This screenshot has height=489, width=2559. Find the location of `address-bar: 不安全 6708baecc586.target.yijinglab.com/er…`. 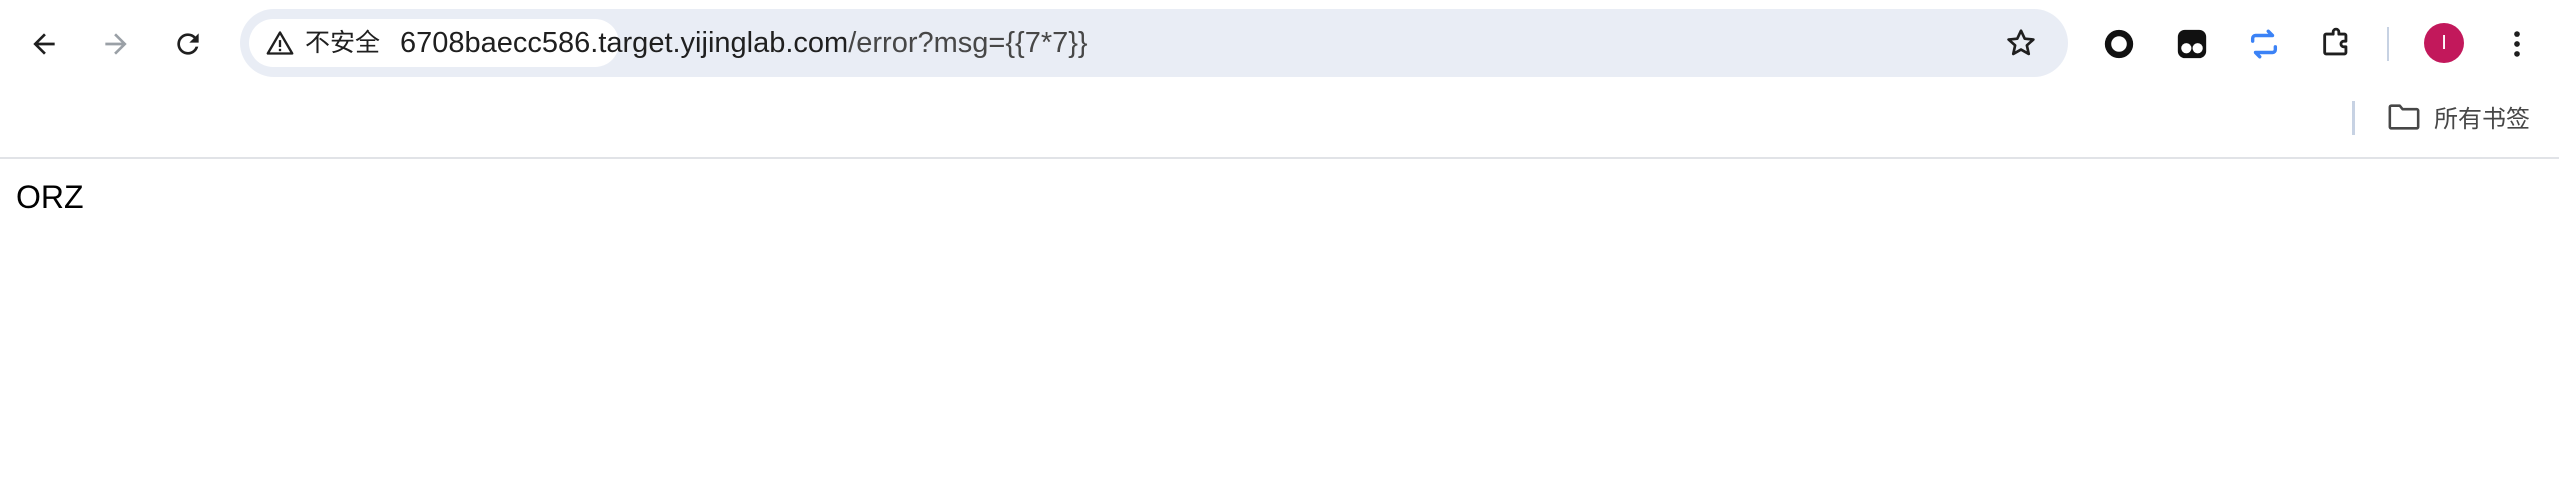

address-bar: 不安全 6708baecc586.target.yijinglab.com/er… is located at coordinates (1154, 43).